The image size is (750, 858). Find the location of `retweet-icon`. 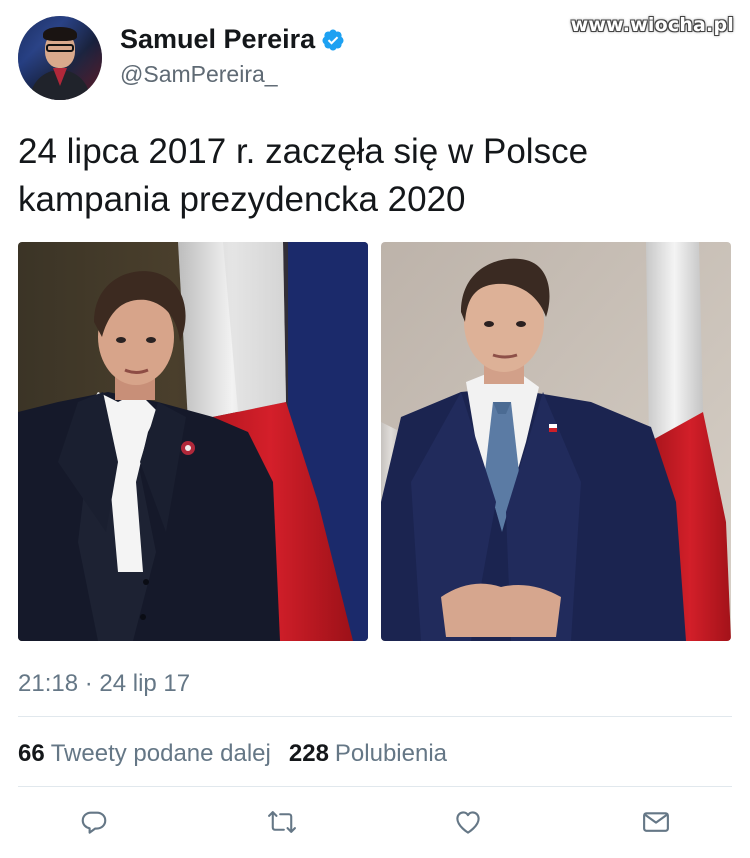

retweet-icon is located at coordinates (282, 822).